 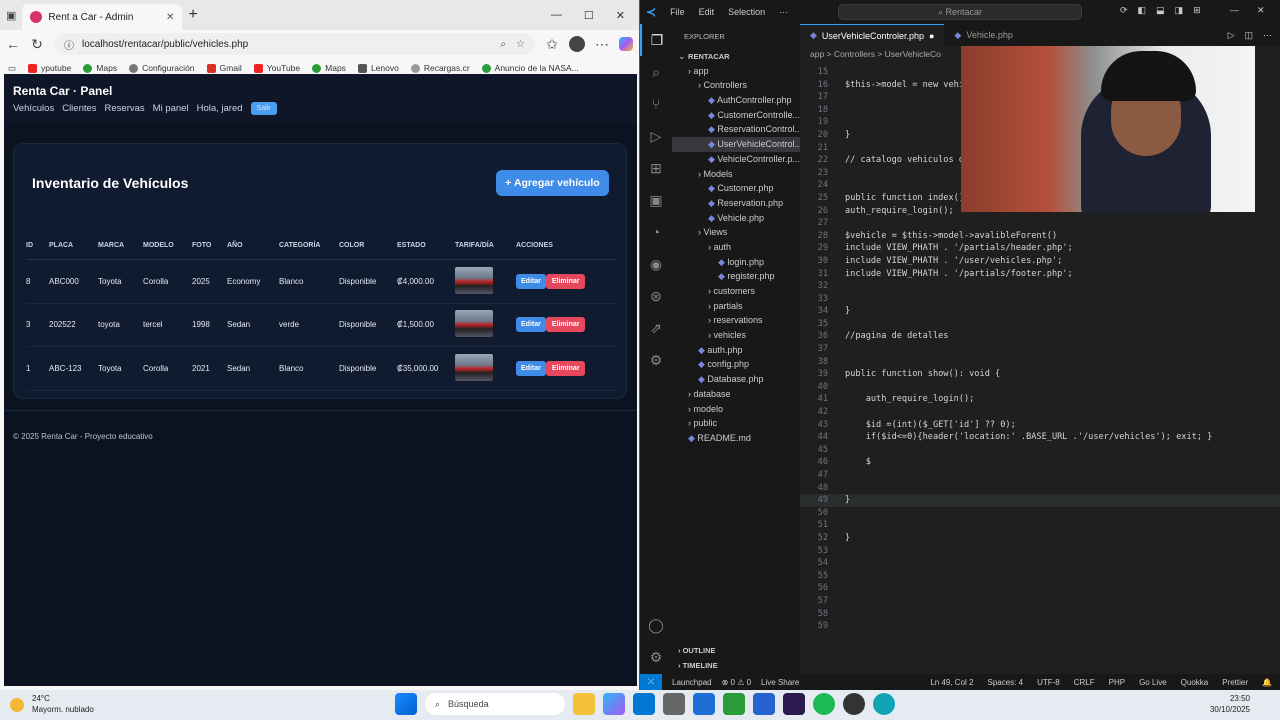 I want to click on menu-edit: Edit, so click(x=707, y=12).